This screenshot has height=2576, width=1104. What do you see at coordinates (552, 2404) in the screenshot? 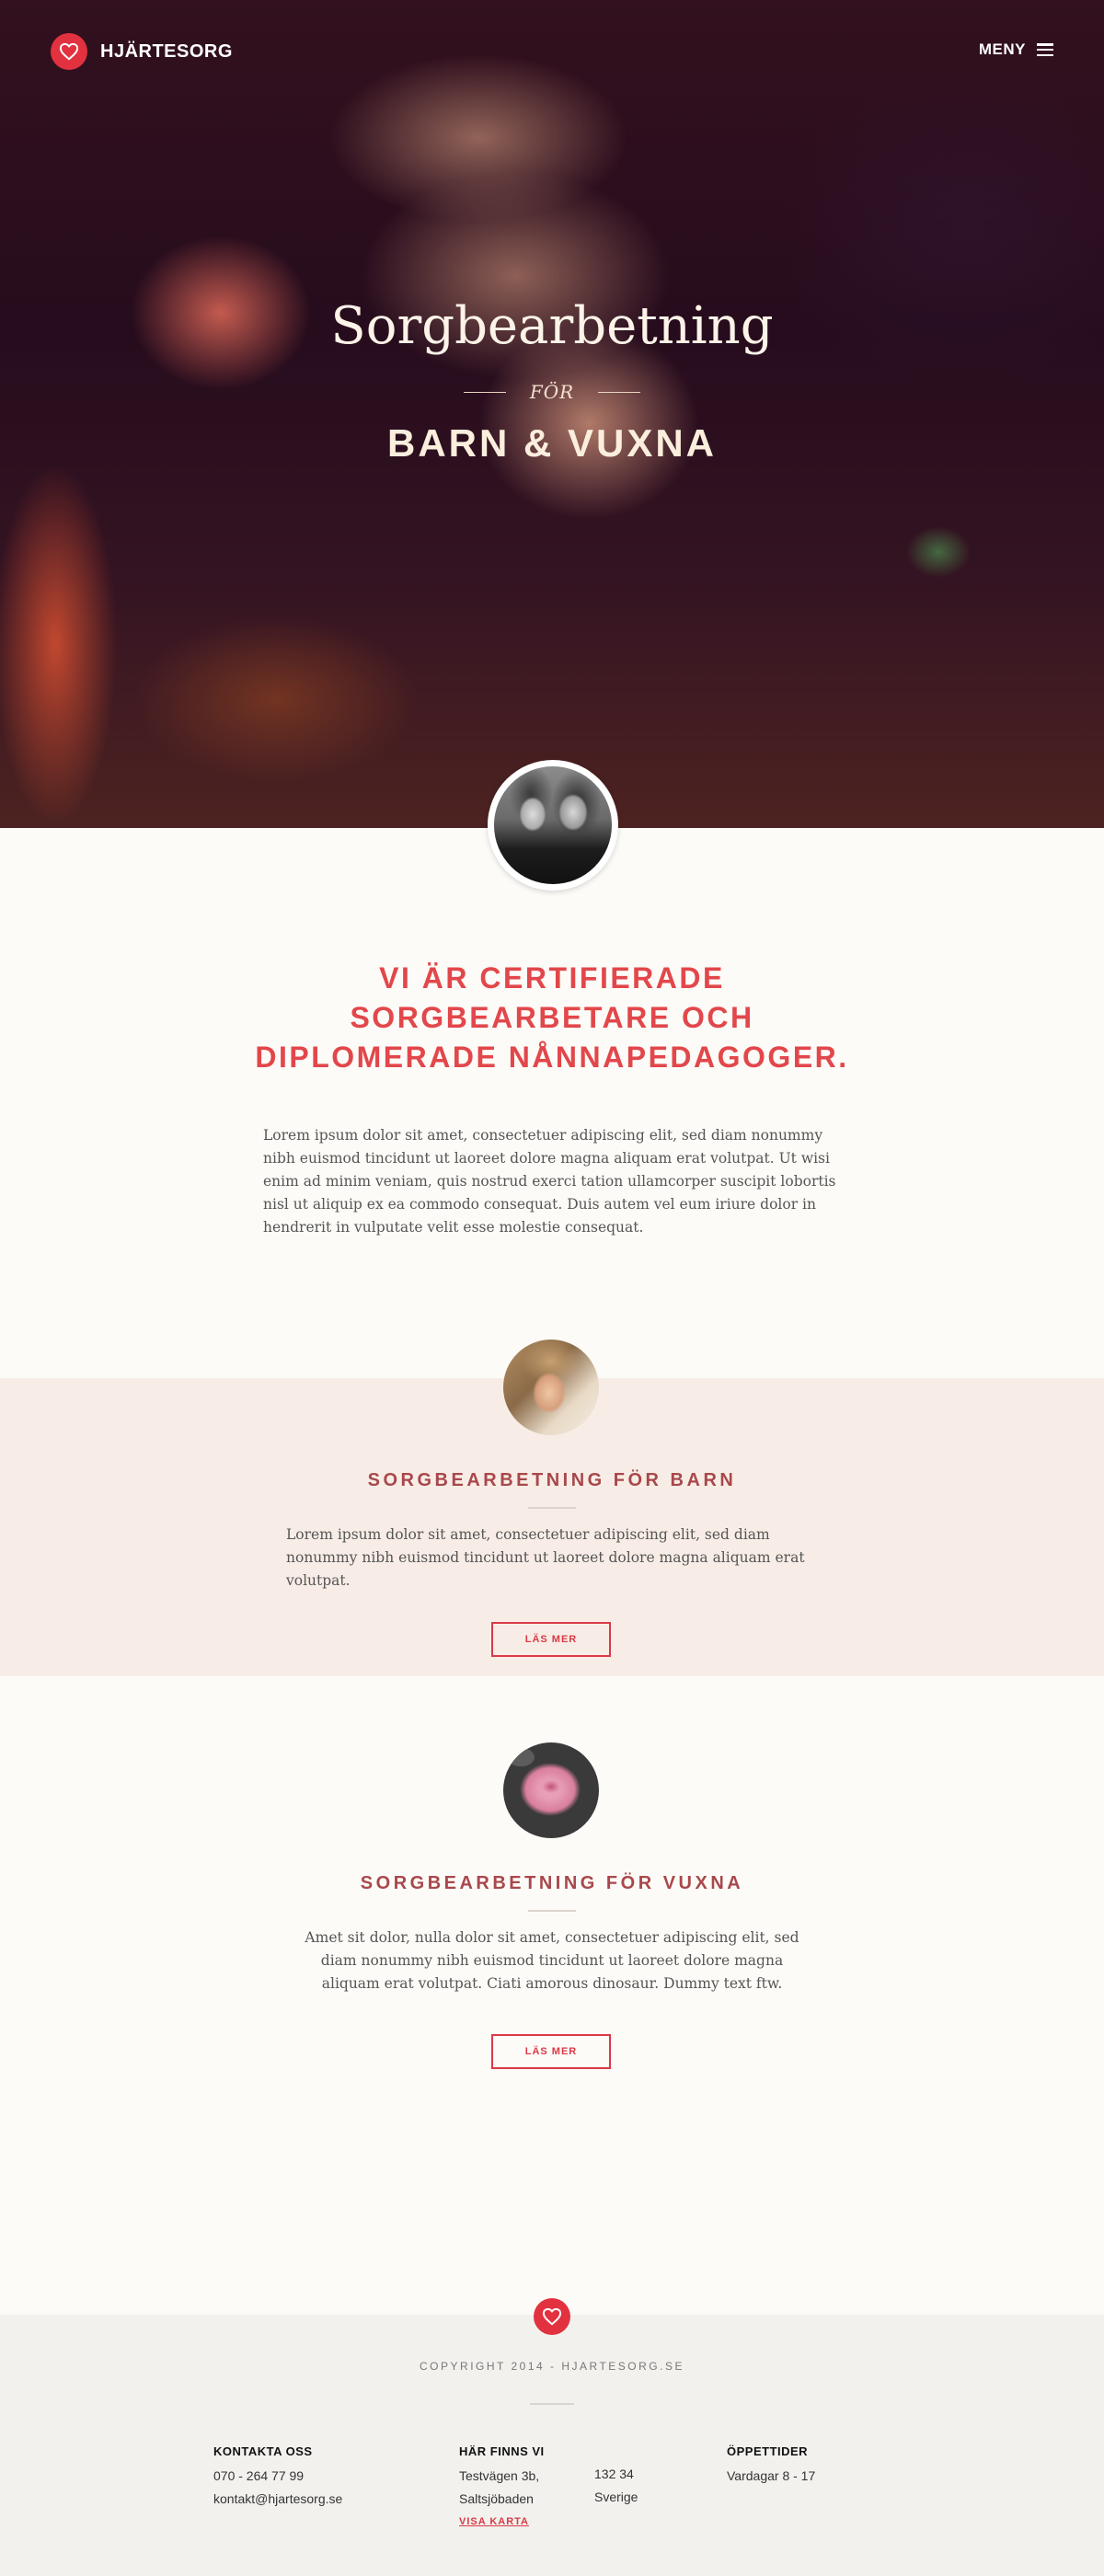
I see `footer-divider` at bounding box center [552, 2404].